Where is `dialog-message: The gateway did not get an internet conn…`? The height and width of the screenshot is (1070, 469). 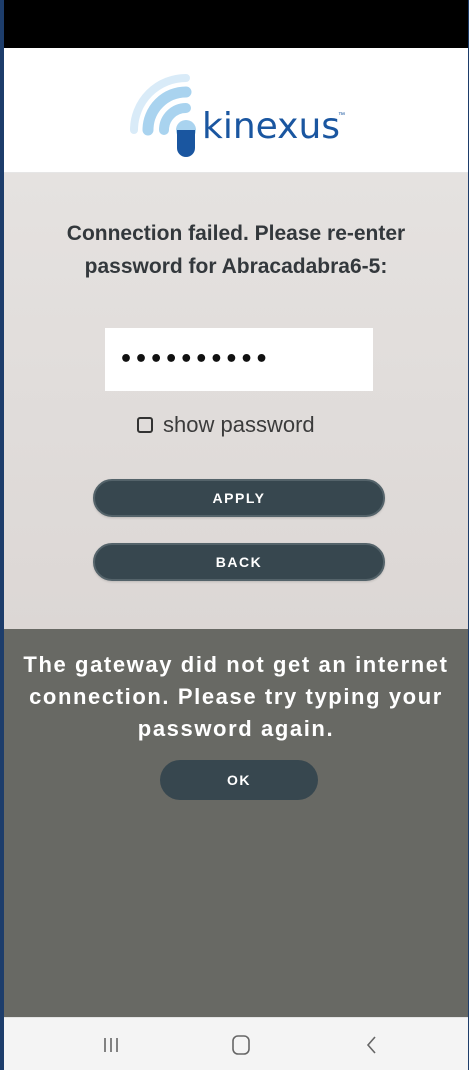
dialog-message: The gateway did not get an internet conn… is located at coordinates (236, 696).